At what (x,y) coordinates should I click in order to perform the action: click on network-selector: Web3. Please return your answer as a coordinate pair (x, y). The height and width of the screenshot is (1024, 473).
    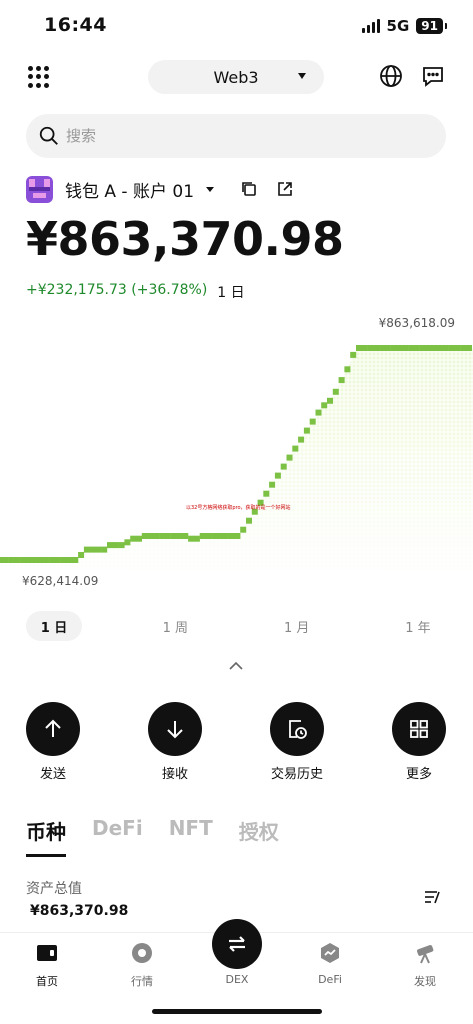
    Looking at the image, I should click on (236, 77).